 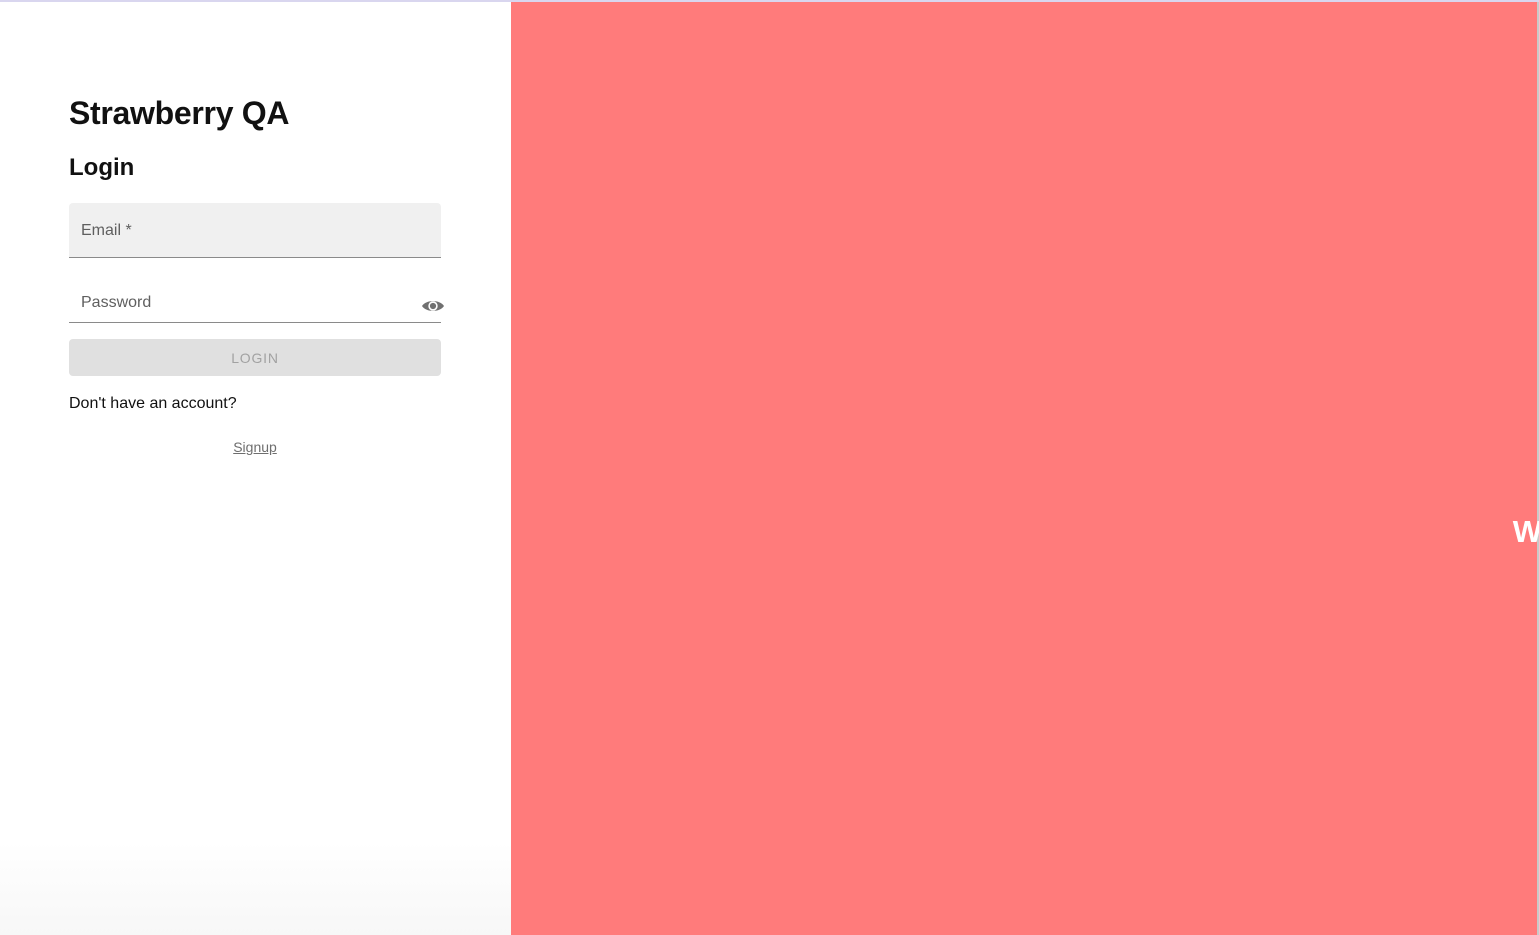 What do you see at coordinates (106, 230) in the screenshot?
I see `email-label: Email *` at bounding box center [106, 230].